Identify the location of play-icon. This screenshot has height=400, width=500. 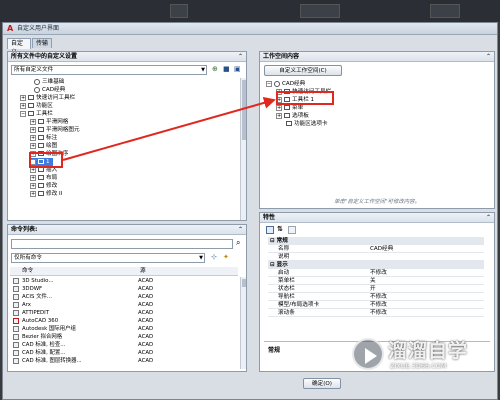
(371, 356).